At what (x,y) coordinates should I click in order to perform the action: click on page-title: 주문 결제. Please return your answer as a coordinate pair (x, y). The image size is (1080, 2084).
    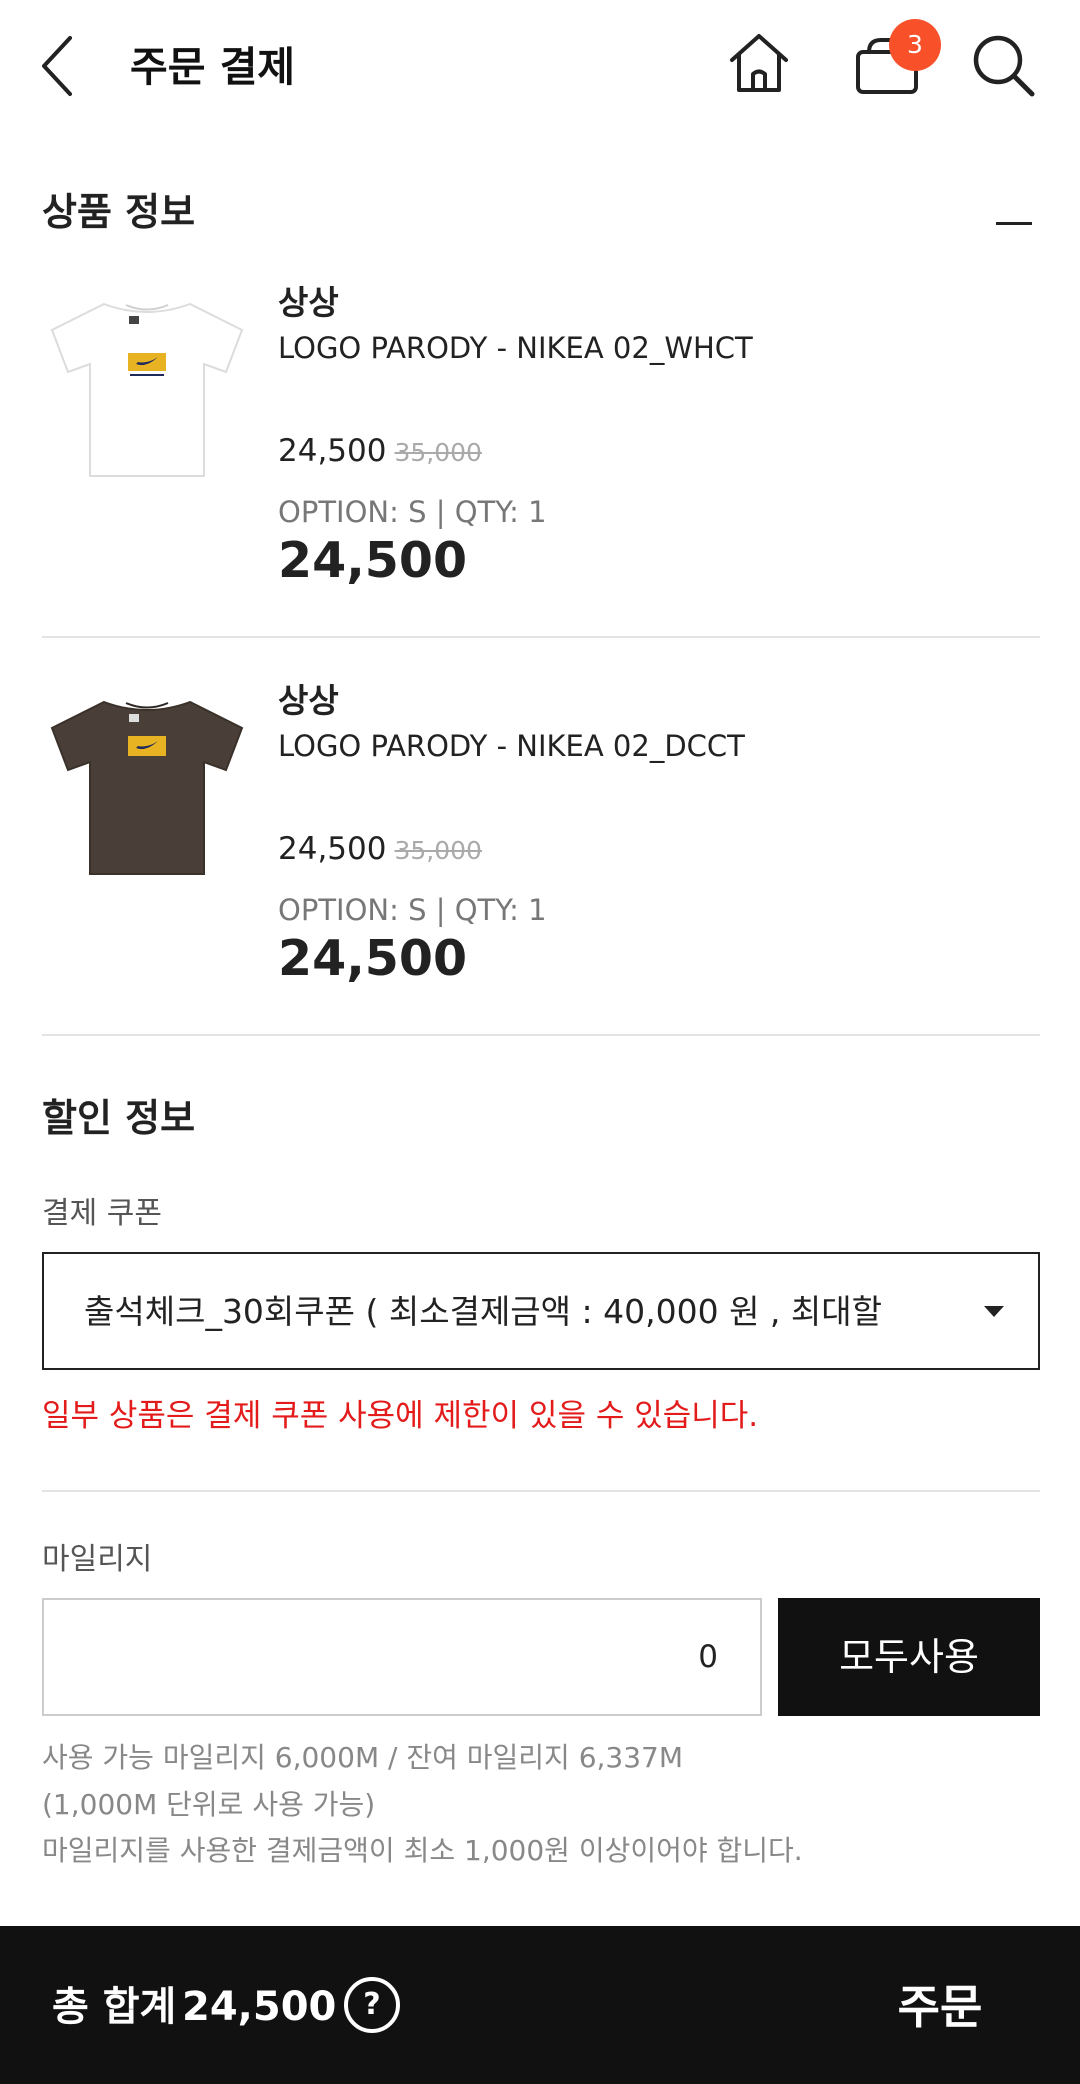
    Looking at the image, I should click on (213, 67).